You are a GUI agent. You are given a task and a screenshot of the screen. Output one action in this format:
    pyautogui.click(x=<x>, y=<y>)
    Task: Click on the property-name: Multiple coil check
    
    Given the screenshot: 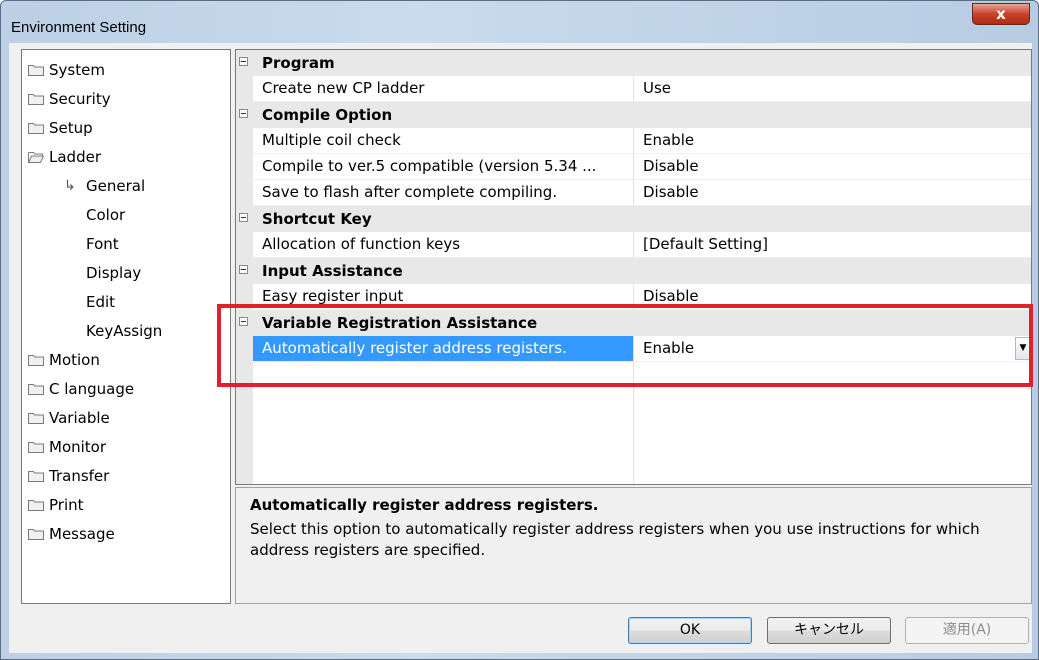 What is the action you would take?
    pyautogui.click(x=443, y=141)
    